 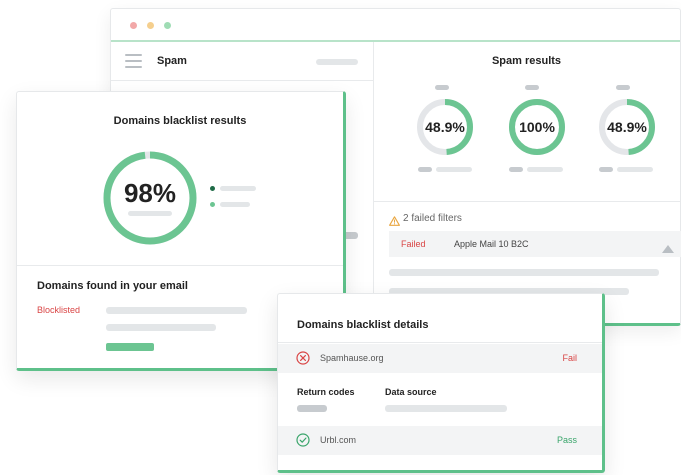 What do you see at coordinates (440, 440) in the screenshot?
I see `blacklist-row: Urbl.com Pass` at bounding box center [440, 440].